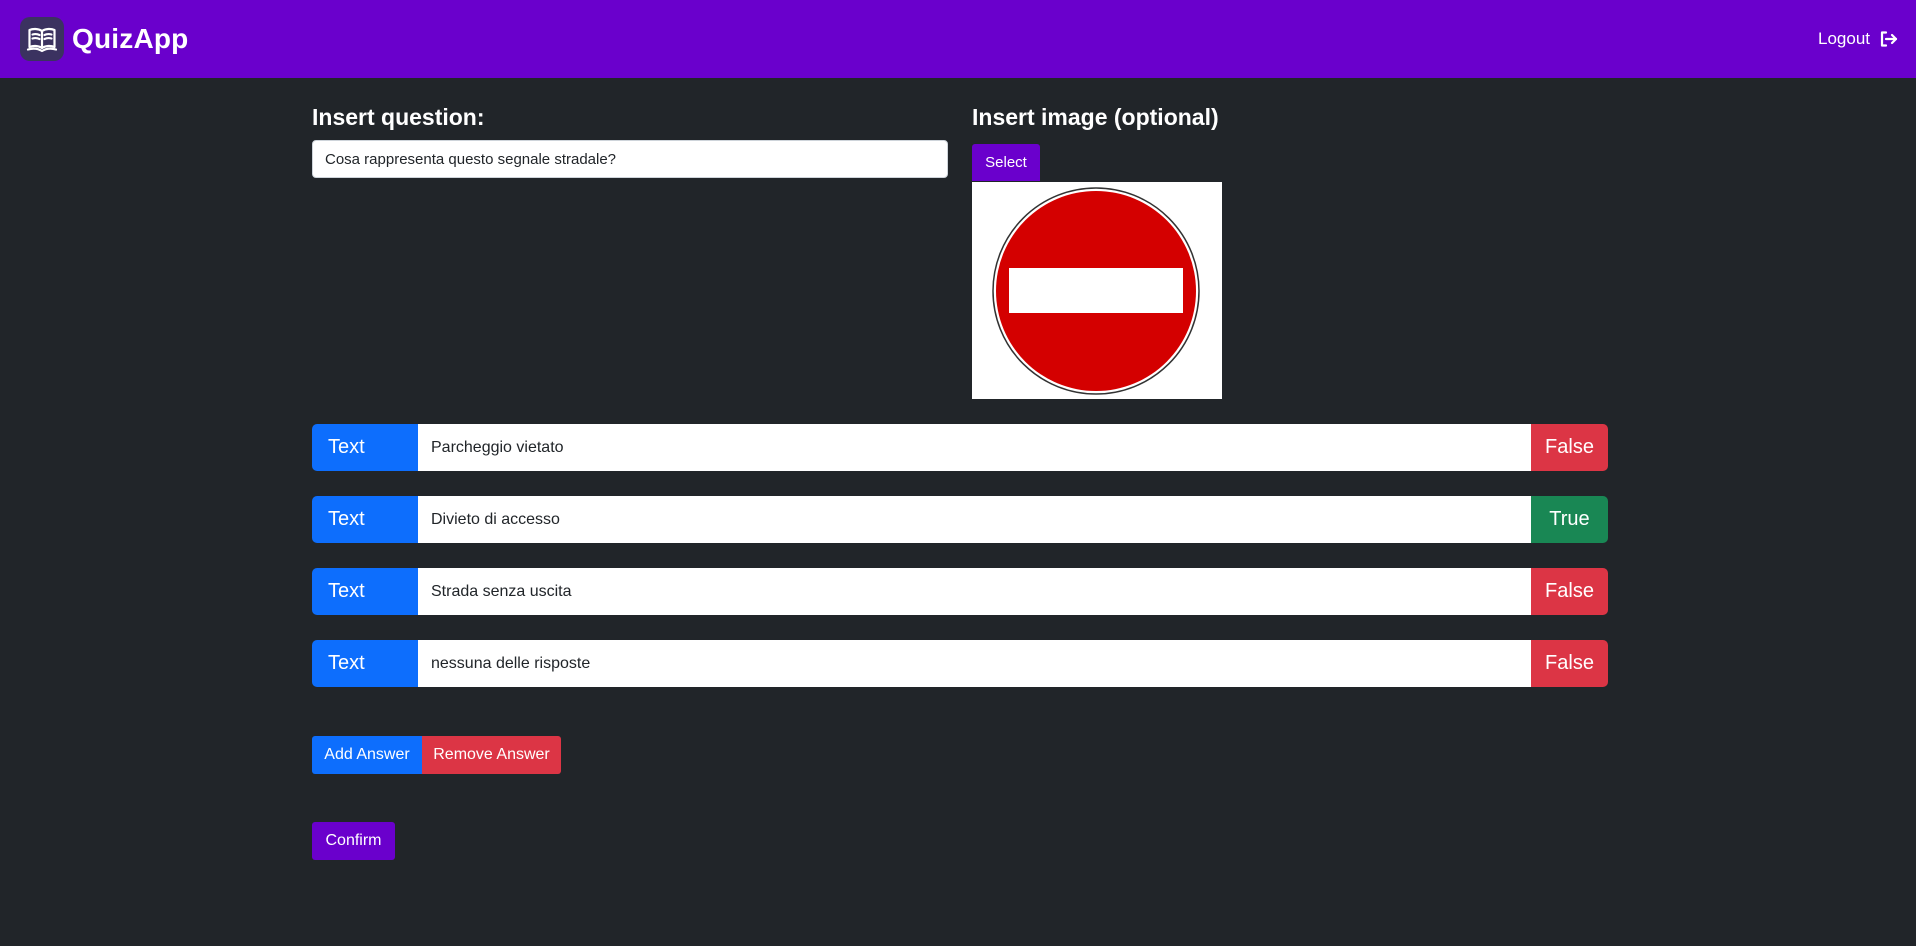 The width and height of the screenshot is (1916, 946). I want to click on confirm-button: Confirm, so click(353, 841).